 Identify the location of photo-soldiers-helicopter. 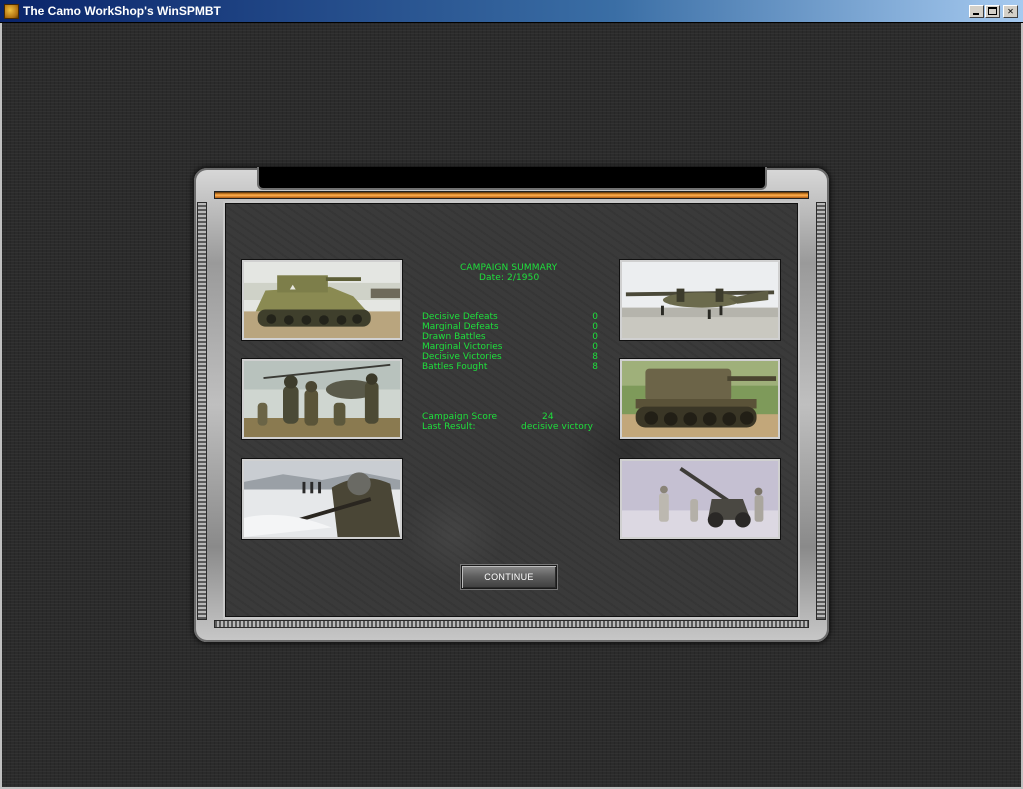
(322, 399).